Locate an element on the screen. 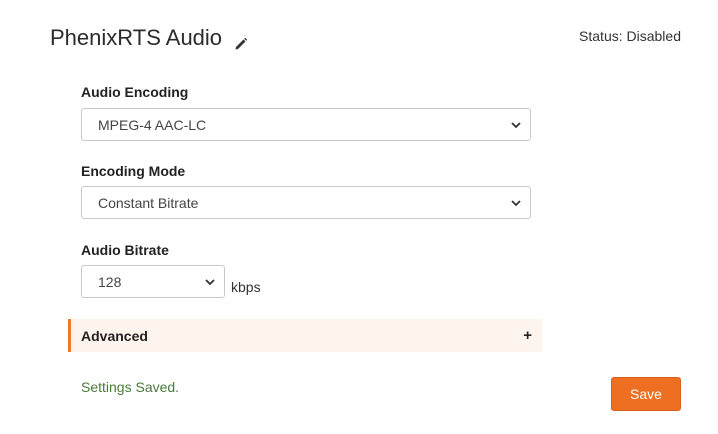  advanced-label: Advanced is located at coordinates (114, 335).